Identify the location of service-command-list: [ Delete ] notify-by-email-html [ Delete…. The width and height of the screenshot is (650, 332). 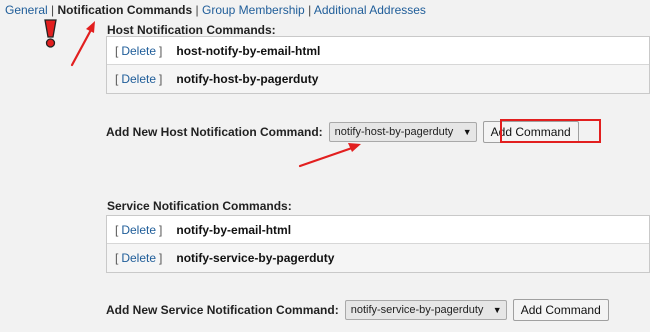
(378, 244).